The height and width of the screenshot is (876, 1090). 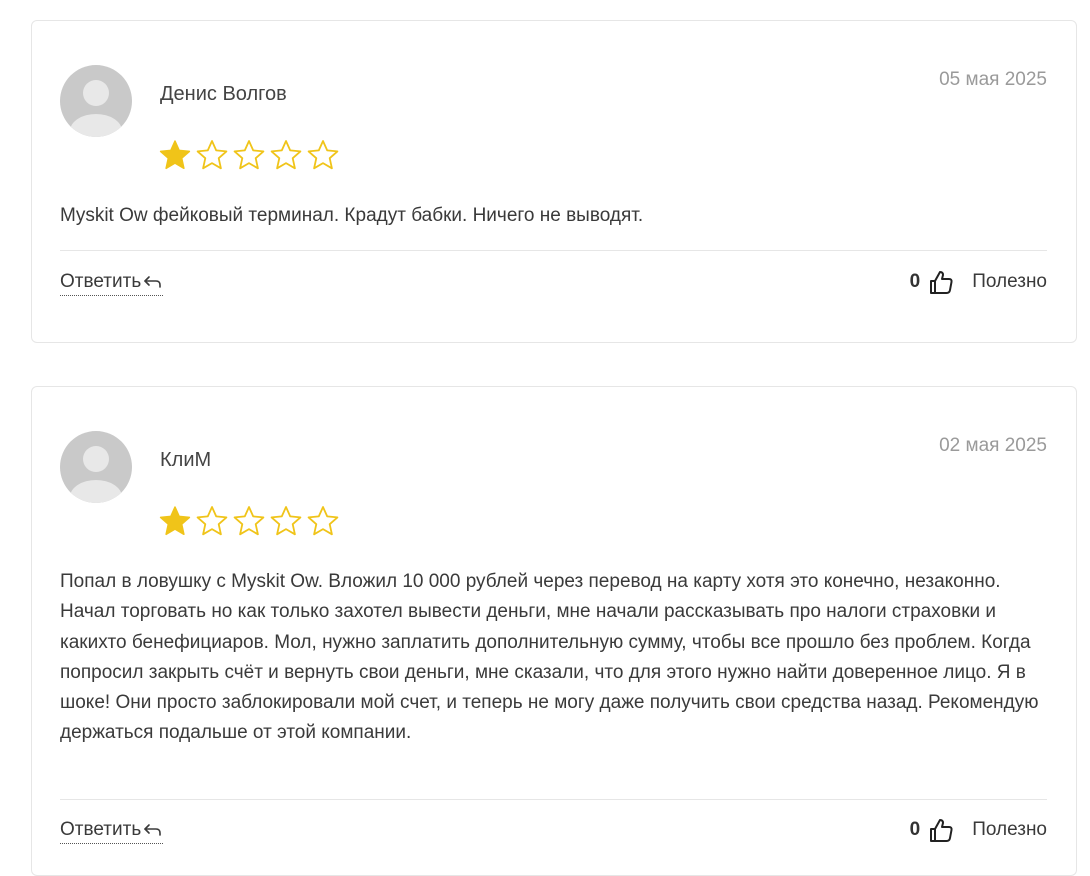 I want to click on review-author: КлиМ, so click(x=186, y=460).